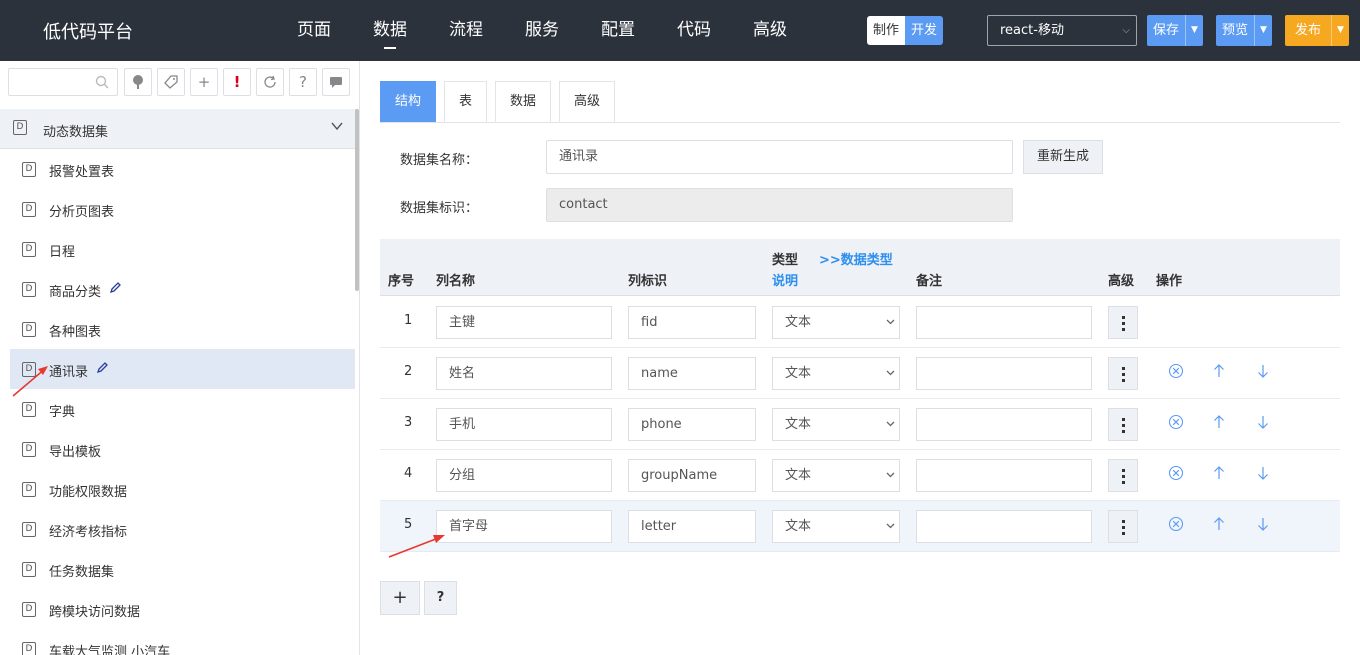 This screenshot has height=655, width=1360. I want to click on tree-icon, so click(138, 82).